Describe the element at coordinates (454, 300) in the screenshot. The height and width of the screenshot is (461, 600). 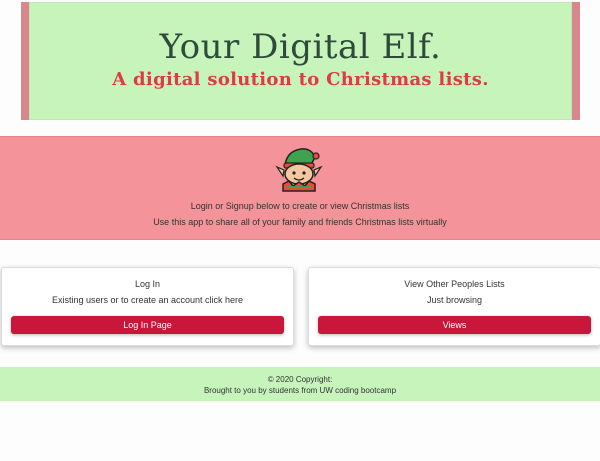
I see `view-lists-card-text: Just browsing` at that location.